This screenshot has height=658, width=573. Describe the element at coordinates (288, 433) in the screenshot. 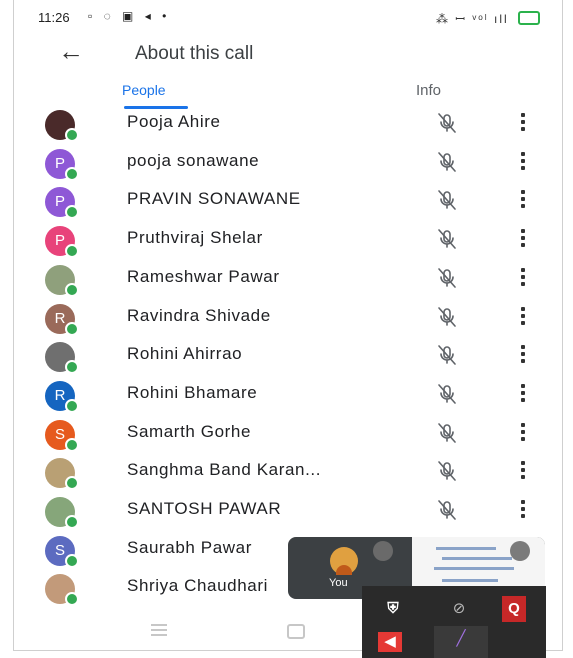

I see `participant-row: S Samarth Gorhe` at that location.